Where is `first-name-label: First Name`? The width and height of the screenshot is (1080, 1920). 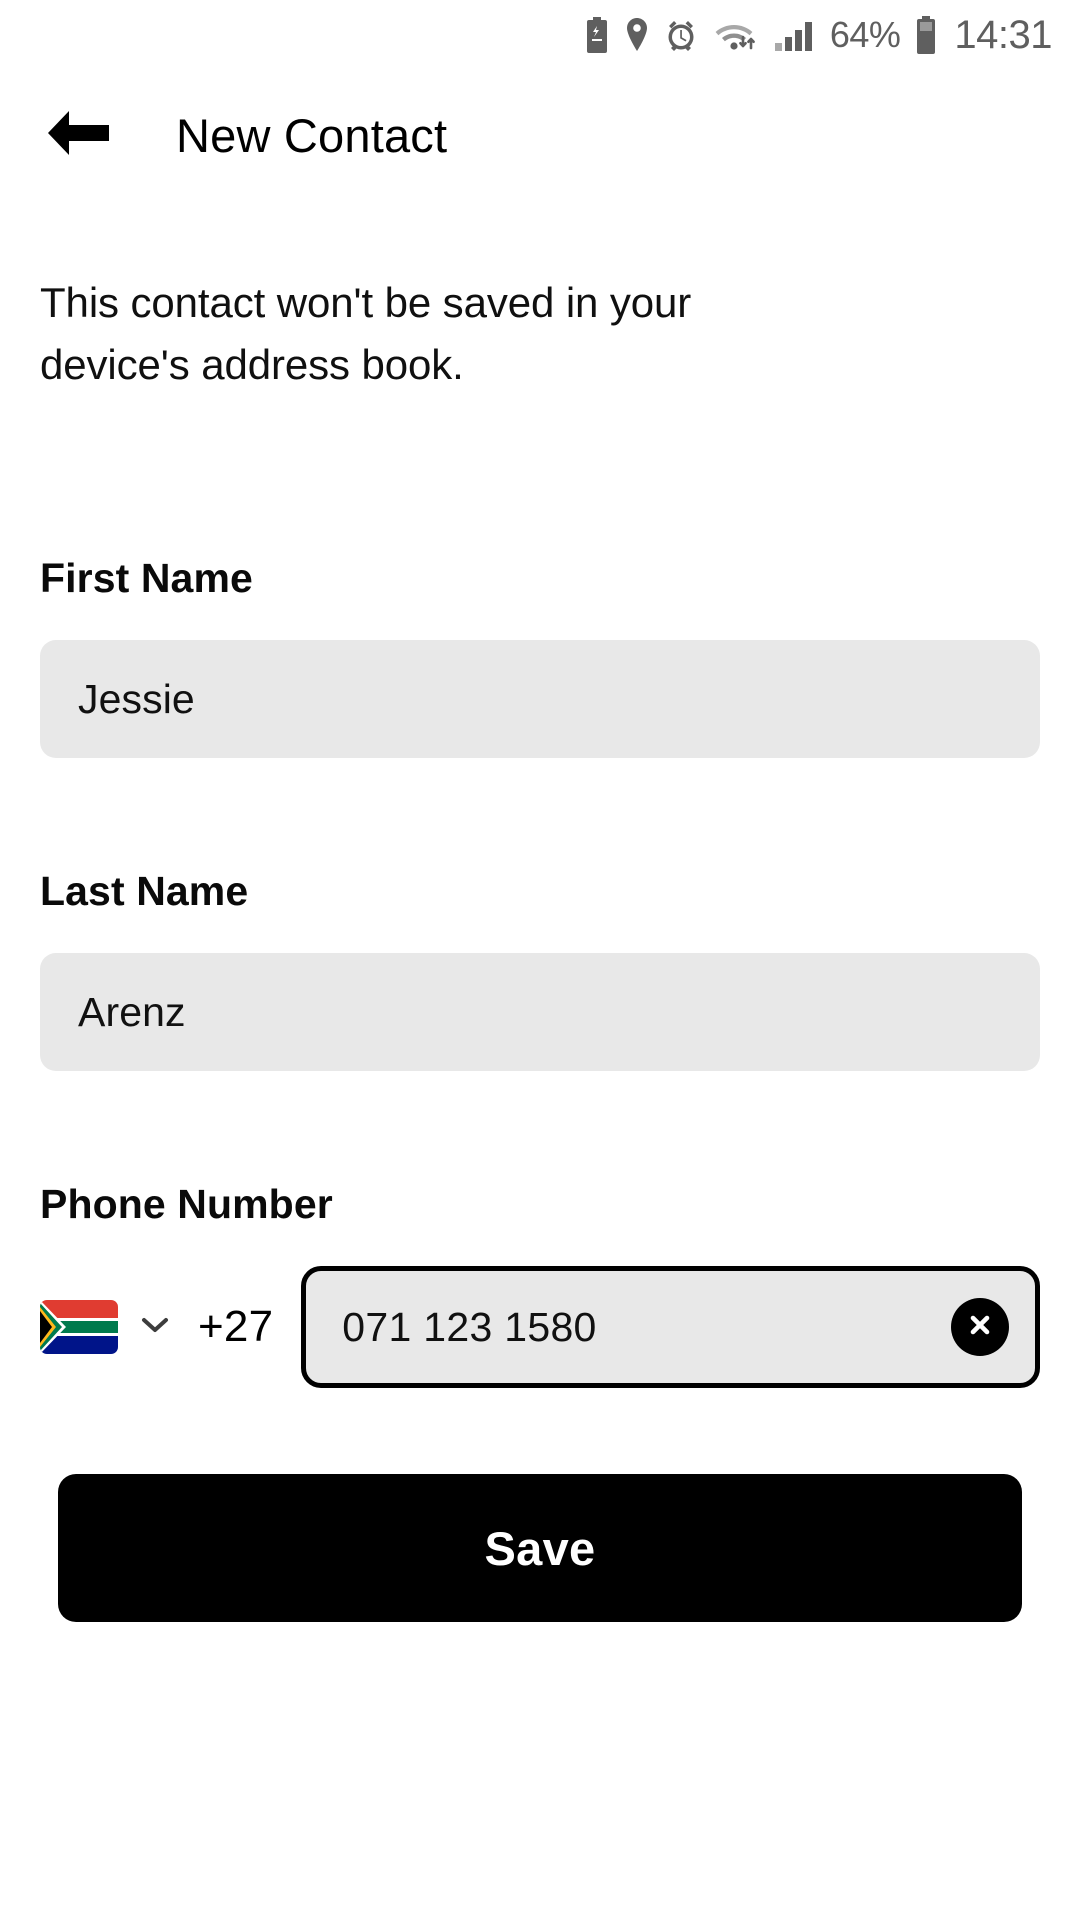
first-name-label: First Name is located at coordinates (146, 578).